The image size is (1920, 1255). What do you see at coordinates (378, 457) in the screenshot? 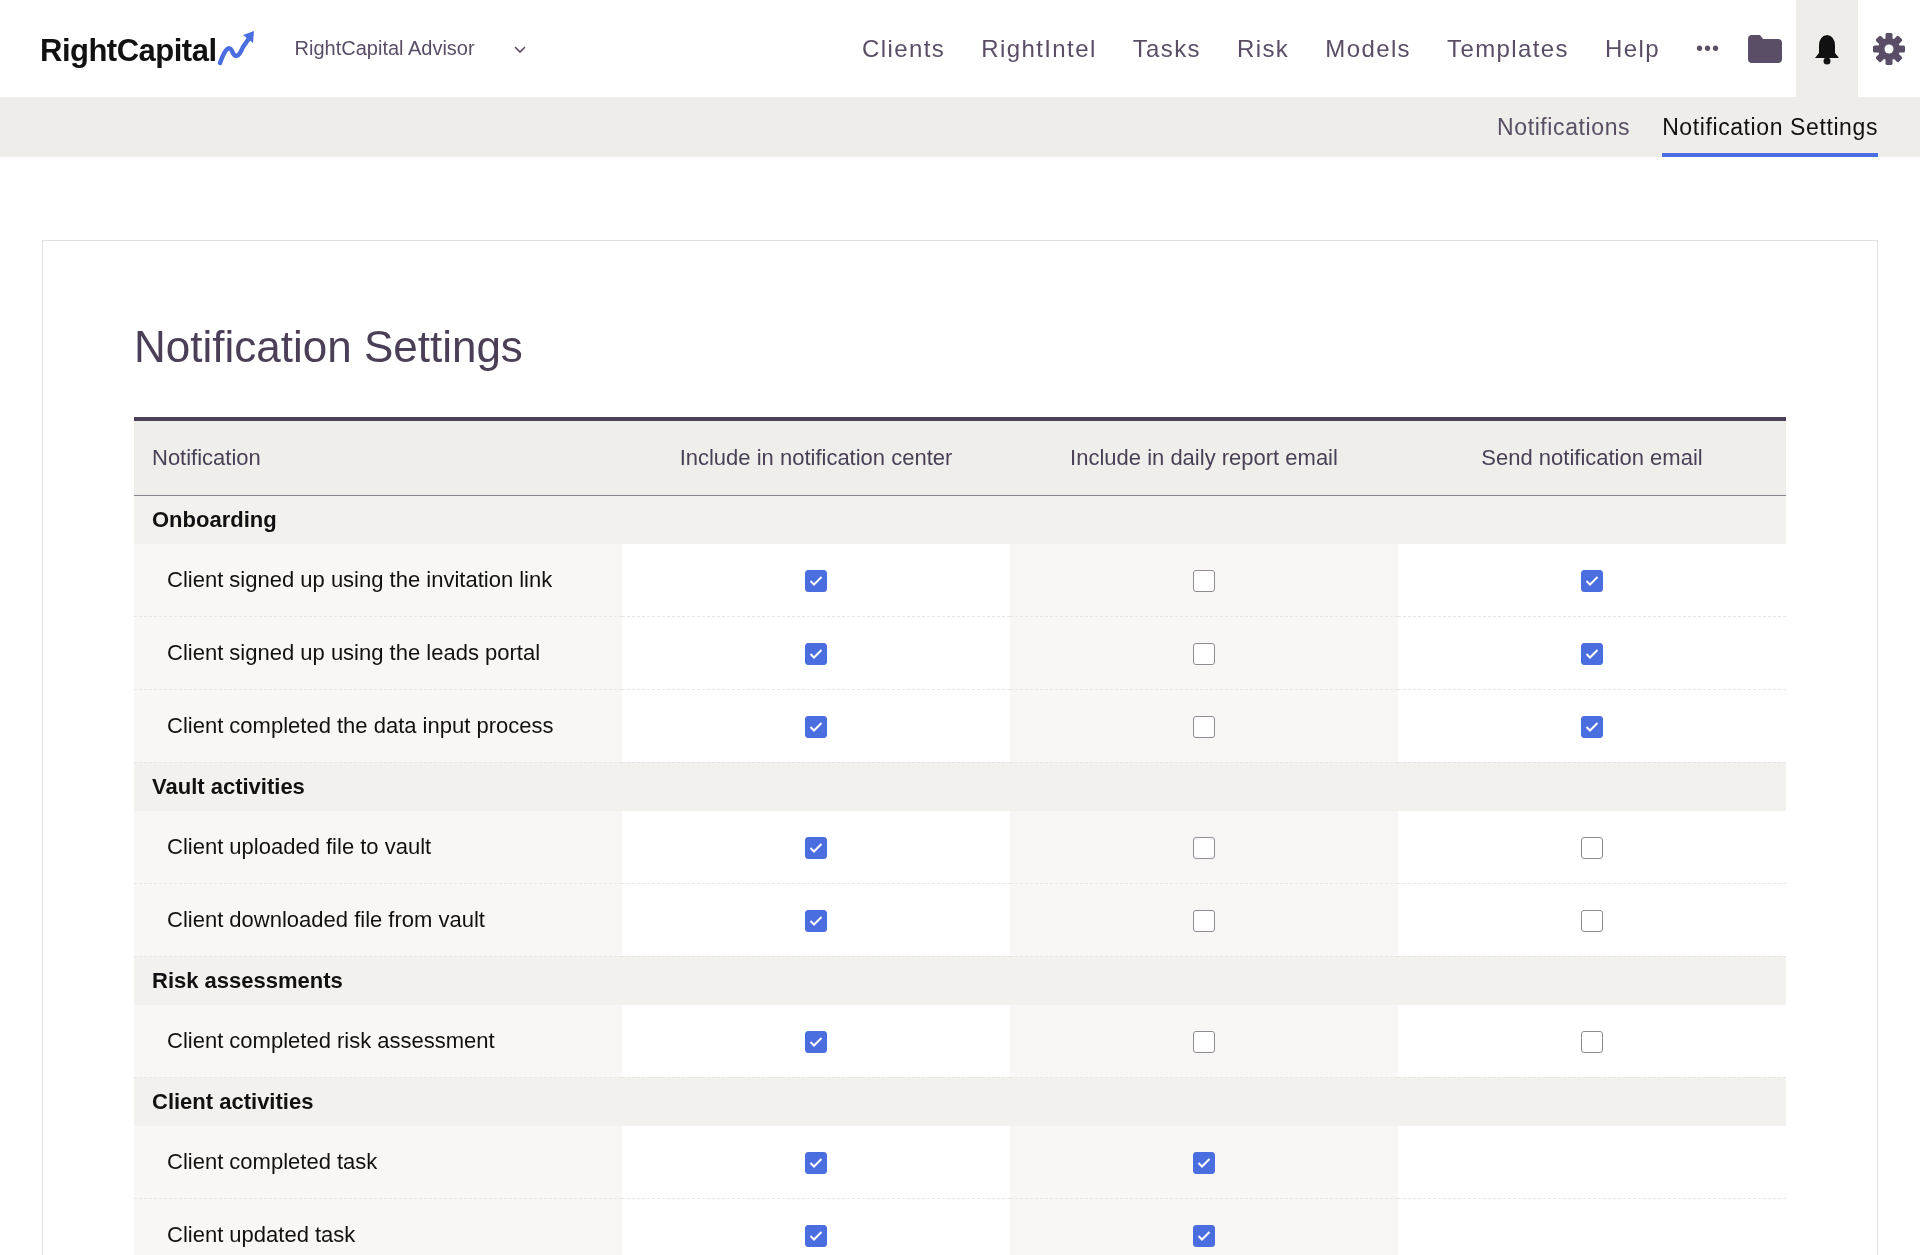
I see `column-header: Notification` at bounding box center [378, 457].